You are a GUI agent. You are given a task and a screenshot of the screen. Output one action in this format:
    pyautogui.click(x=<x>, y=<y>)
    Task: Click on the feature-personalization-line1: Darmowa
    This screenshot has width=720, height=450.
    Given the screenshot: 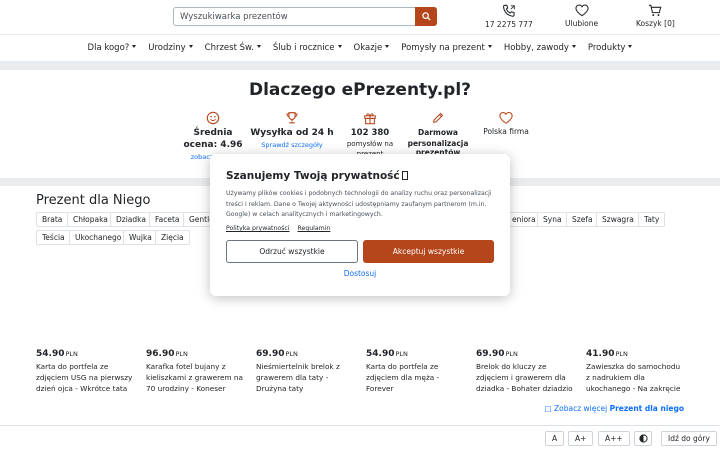 What is the action you would take?
    pyautogui.click(x=438, y=132)
    